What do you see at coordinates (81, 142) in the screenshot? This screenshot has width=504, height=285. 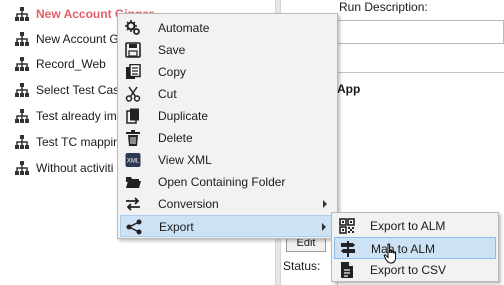 I see `tree-item-label: Test TC mapping` at bounding box center [81, 142].